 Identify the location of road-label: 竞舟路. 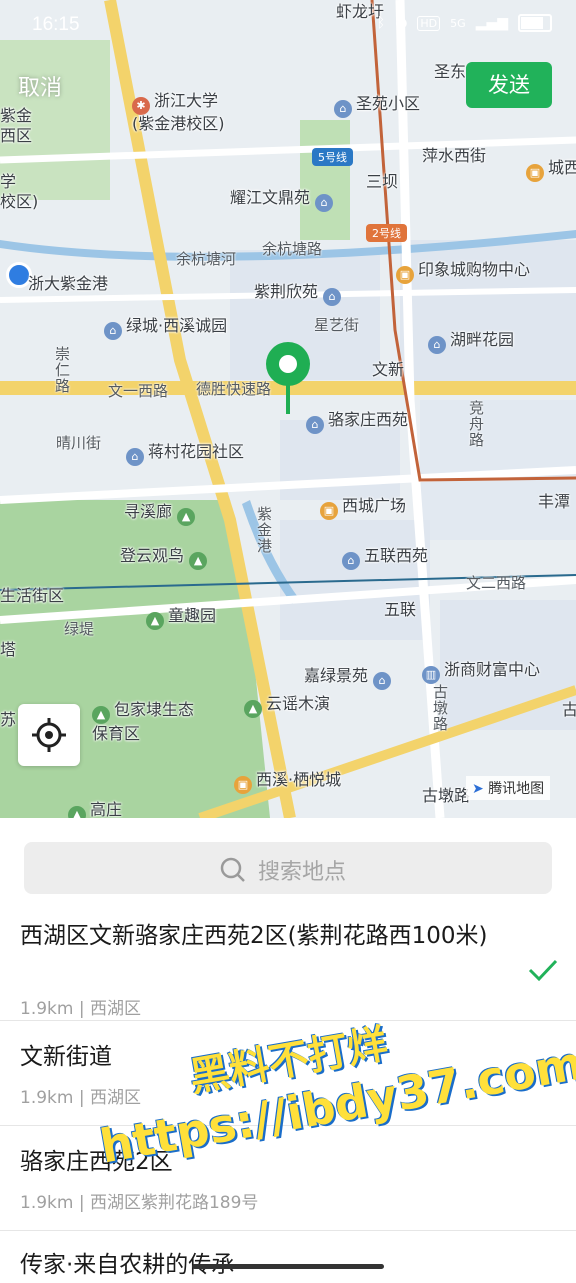
(476, 424).